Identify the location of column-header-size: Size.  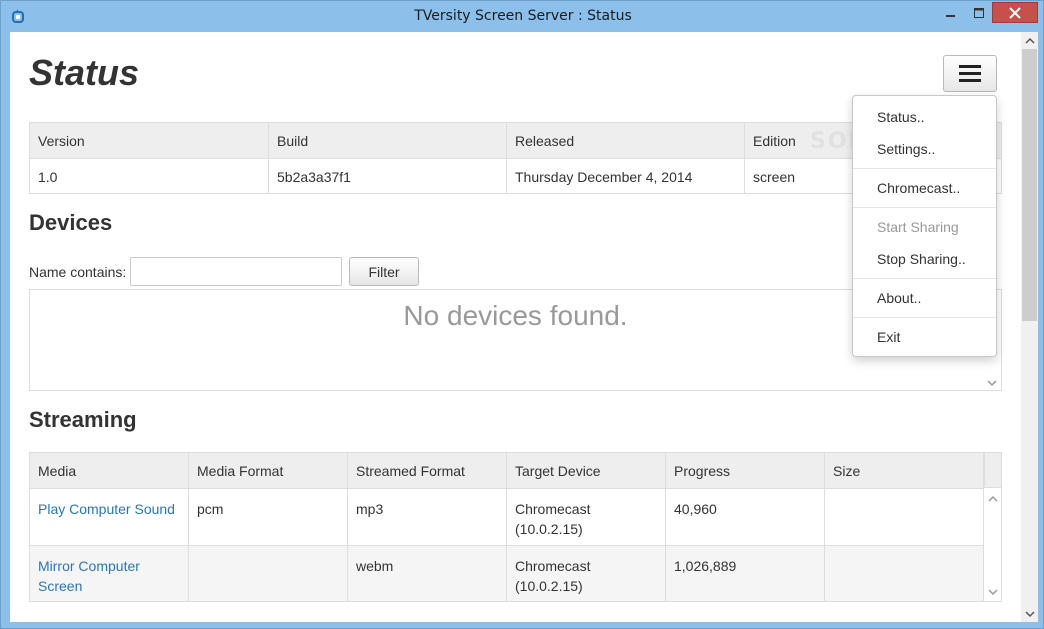
(904, 471).